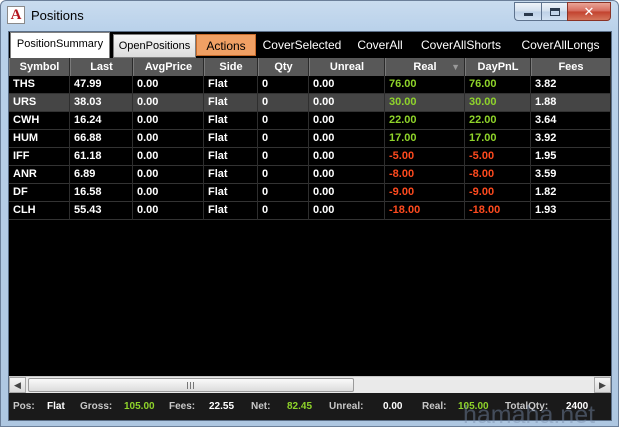  What do you see at coordinates (425, 67) in the screenshot?
I see `column-header-real: Real ▼` at bounding box center [425, 67].